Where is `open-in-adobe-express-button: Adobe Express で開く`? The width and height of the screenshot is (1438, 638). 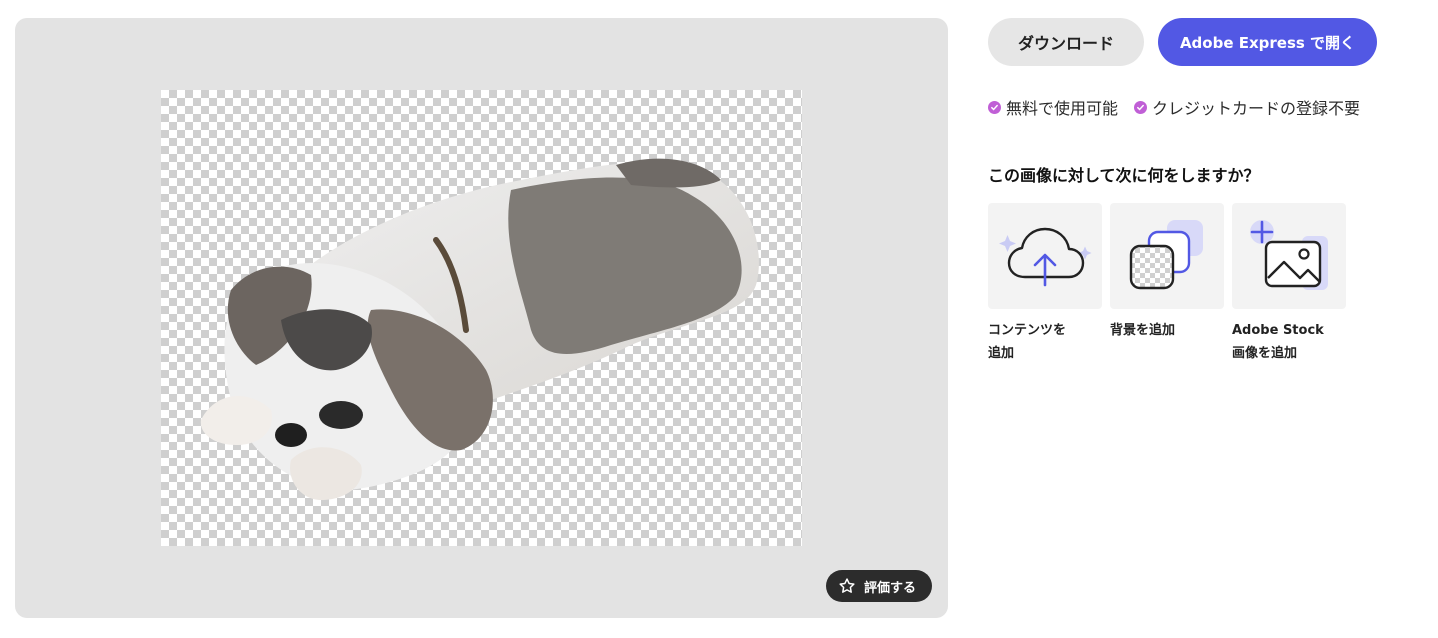
open-in-adobe-express-button: Adobe Express で開く is located at coordinates (1267, 42).